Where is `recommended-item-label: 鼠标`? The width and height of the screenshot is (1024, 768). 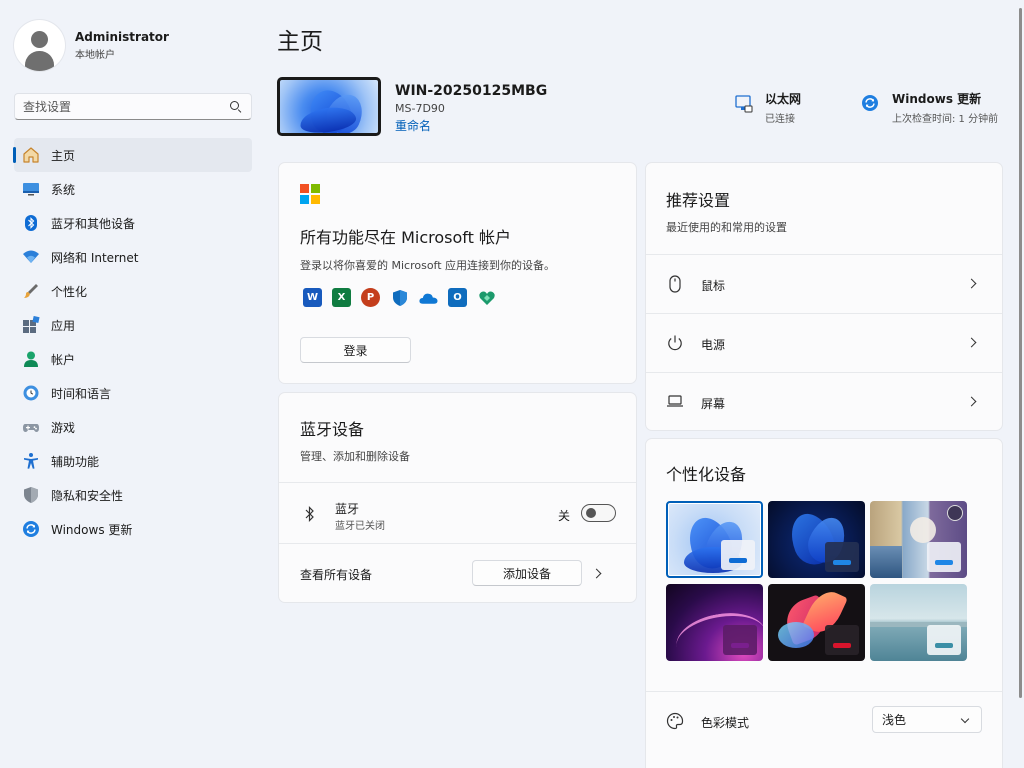
recommended-item-label: 鼠标 is located at coordinates (713, 286).